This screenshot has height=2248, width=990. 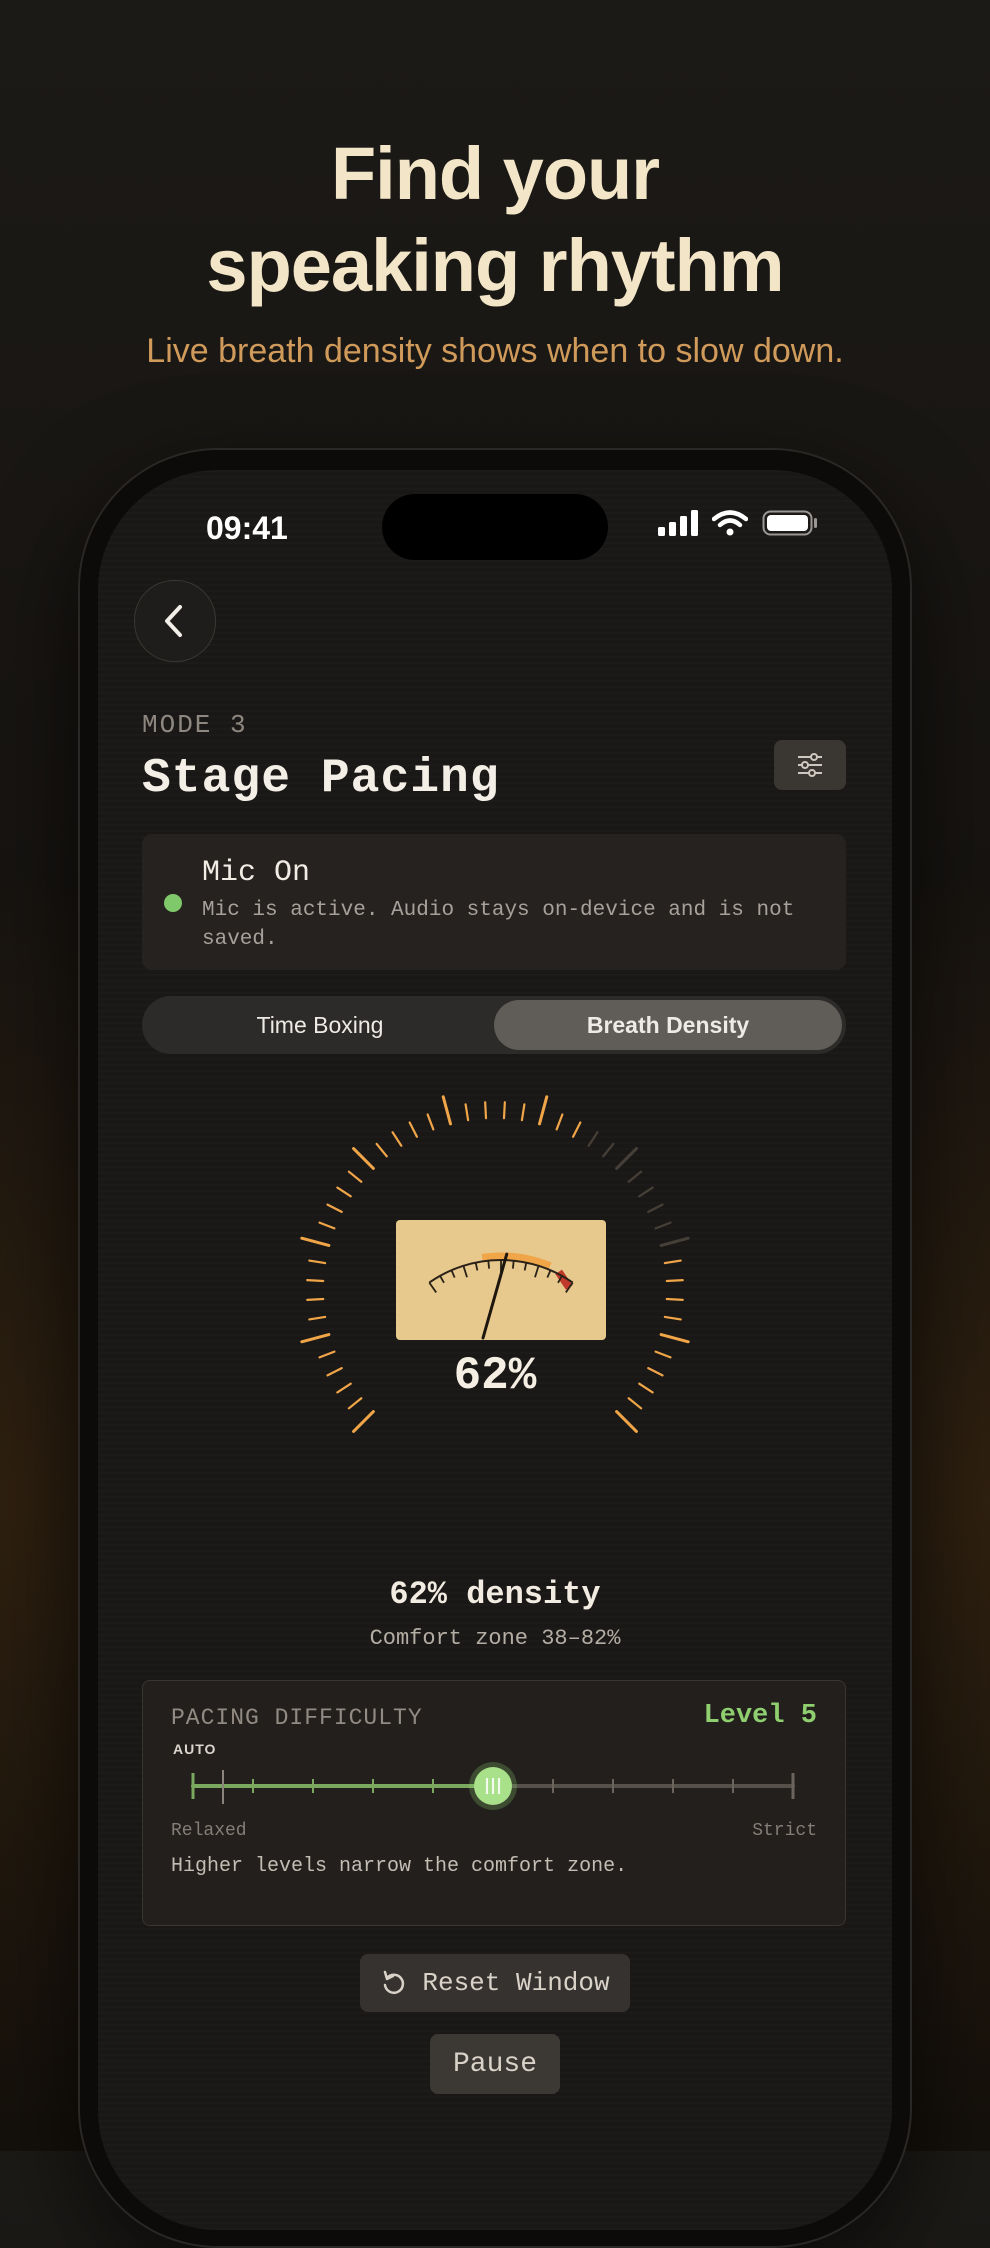 I want to click on difficulty-slider, so click(x=493, y=1786).